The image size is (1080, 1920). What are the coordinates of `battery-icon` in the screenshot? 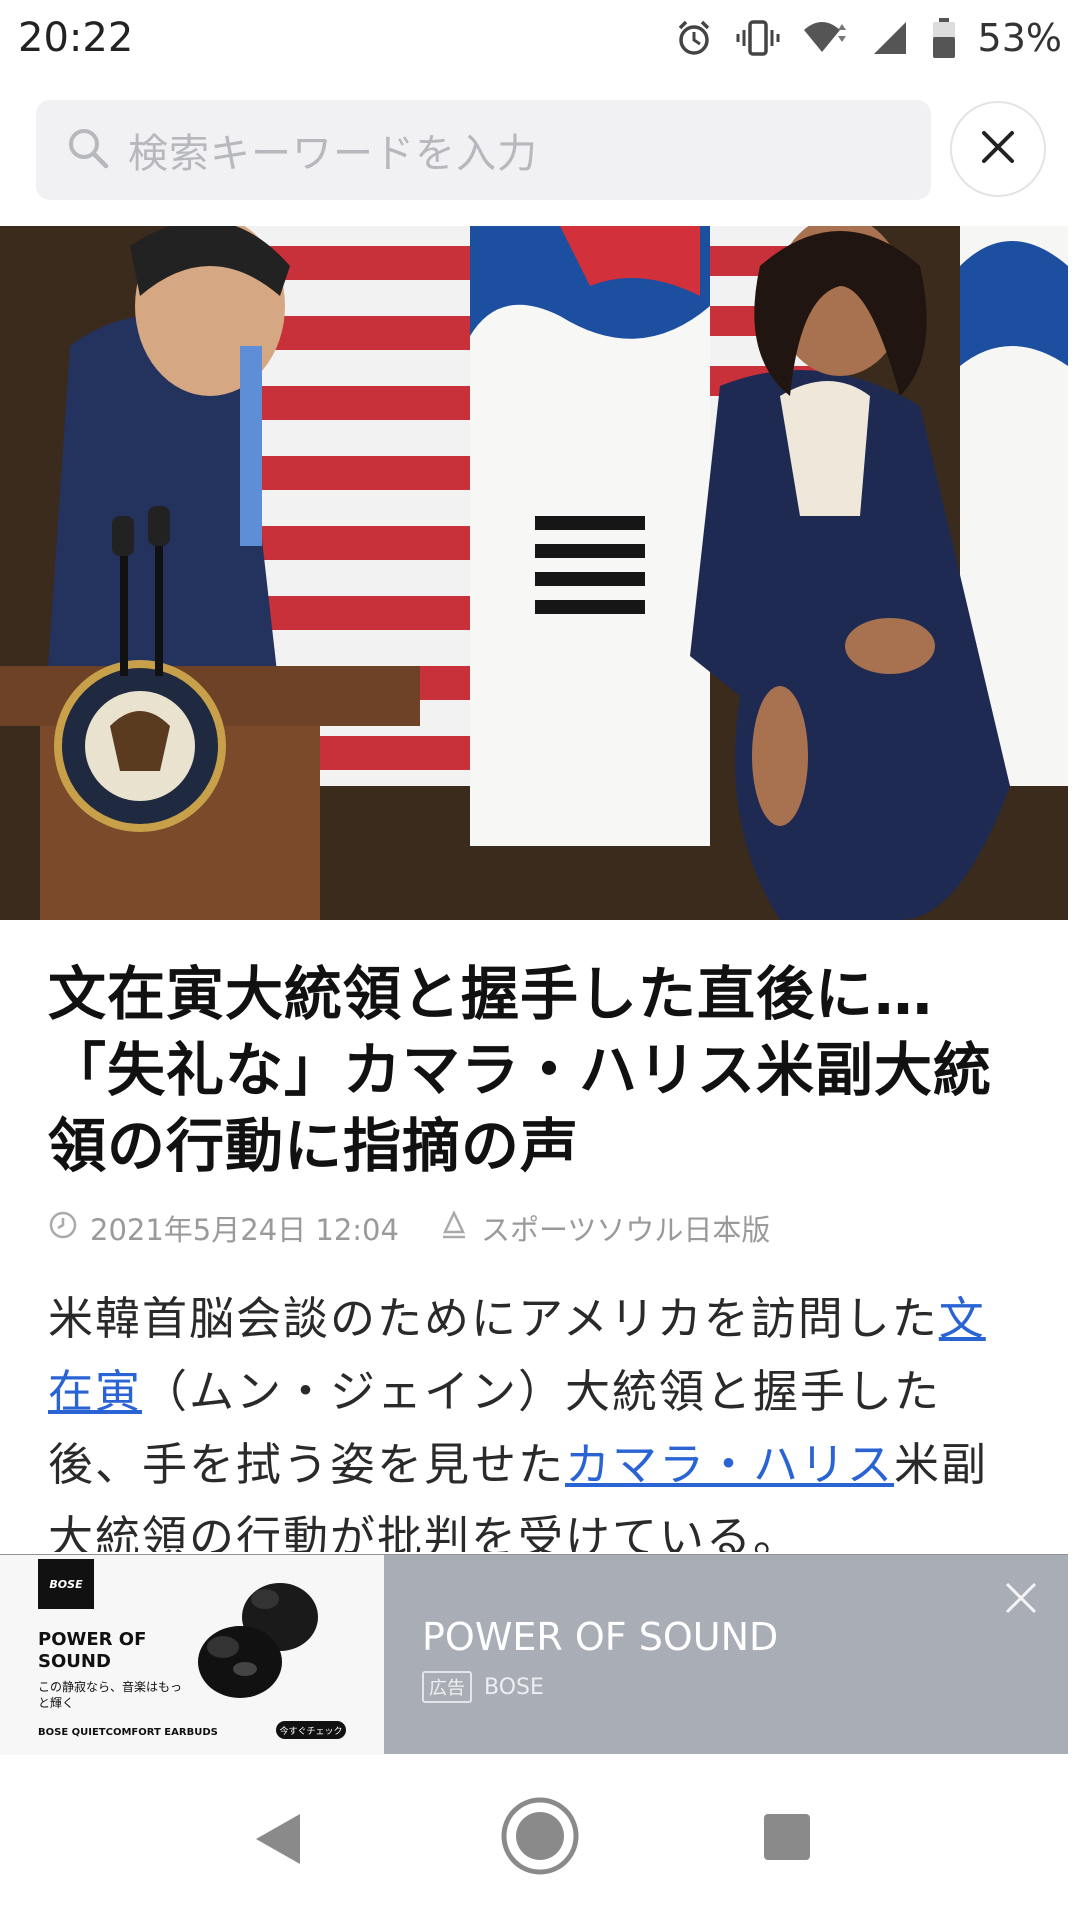 It's located at (944, 38).